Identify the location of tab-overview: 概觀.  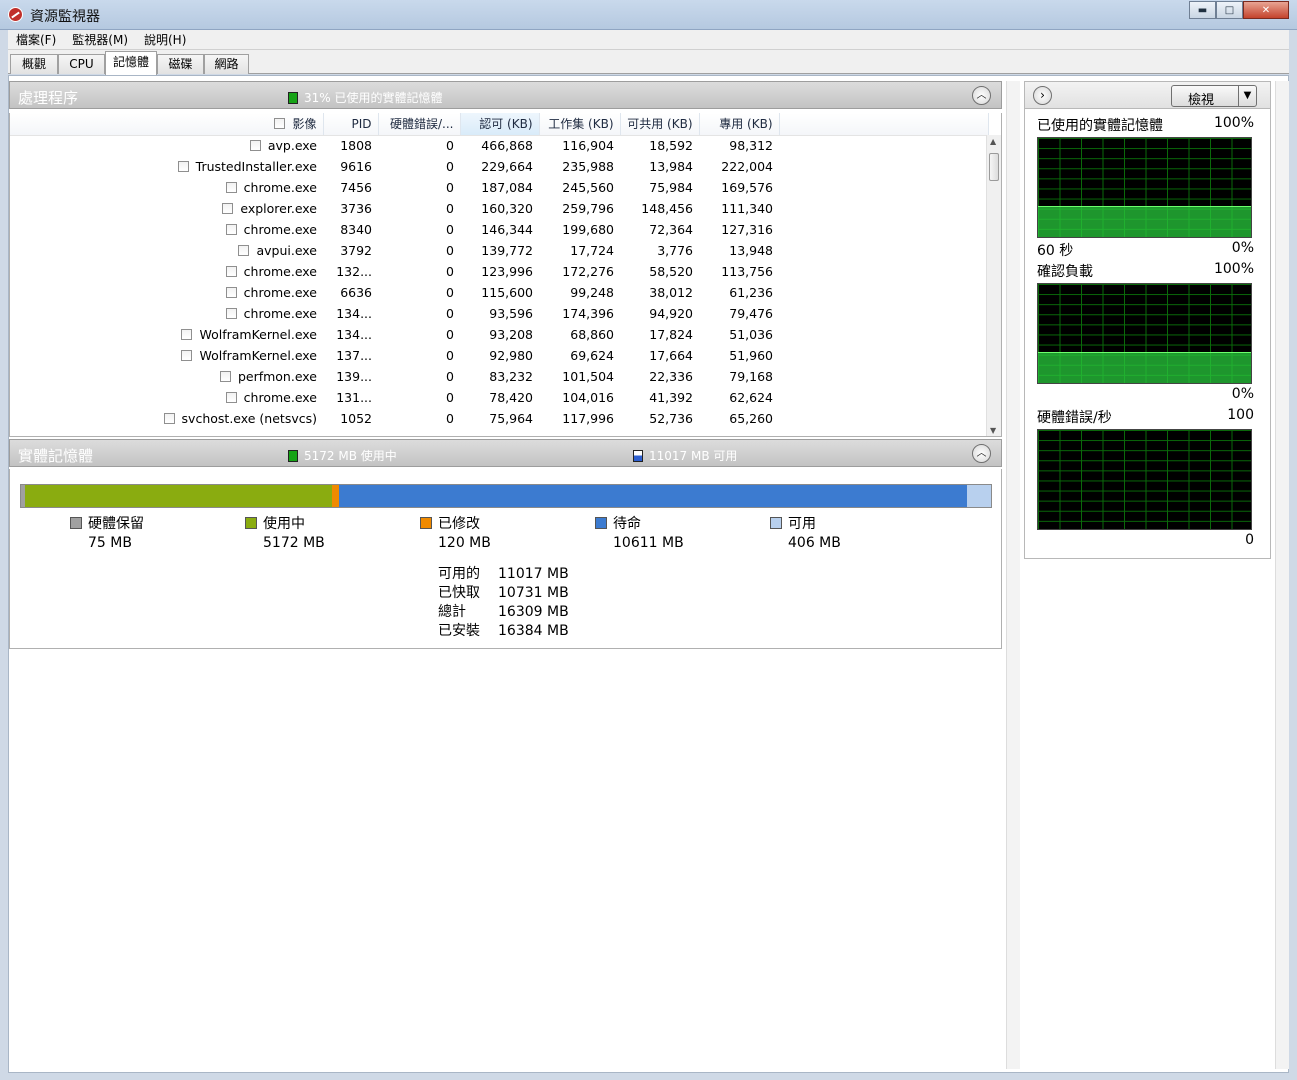
(34, 64).